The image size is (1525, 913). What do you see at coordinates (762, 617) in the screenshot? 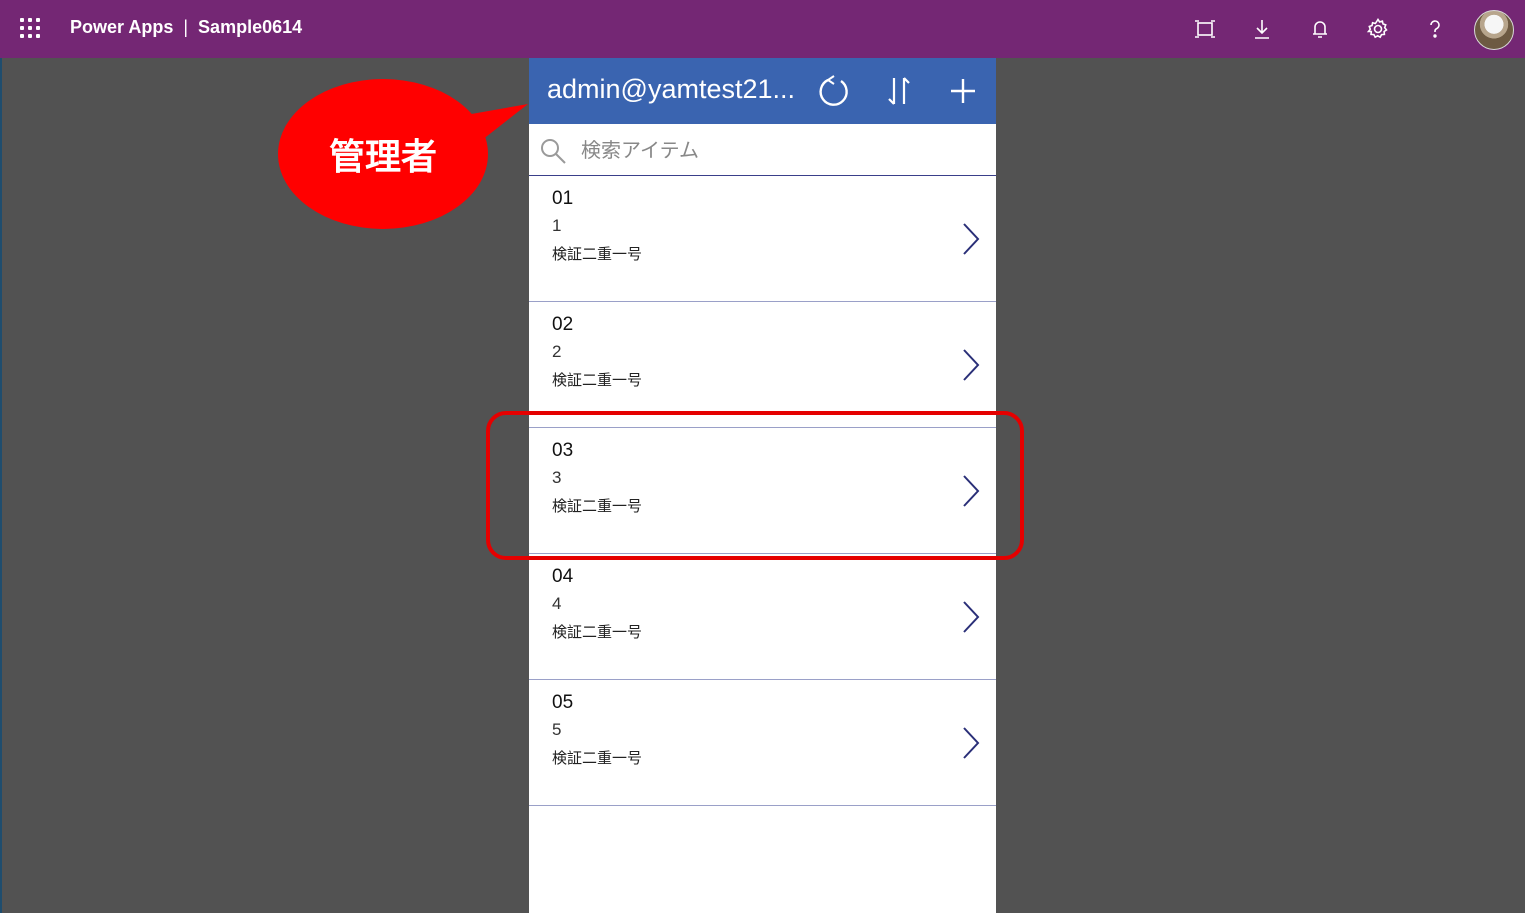
I see `list-item: 04 4 検証二重一号` at bounding box center [762, 617].